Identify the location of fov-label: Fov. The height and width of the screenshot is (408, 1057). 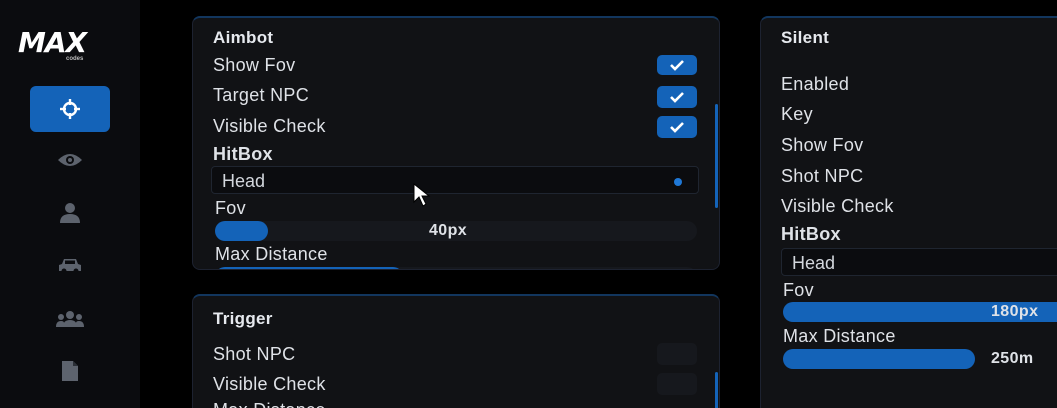
(230, 208).